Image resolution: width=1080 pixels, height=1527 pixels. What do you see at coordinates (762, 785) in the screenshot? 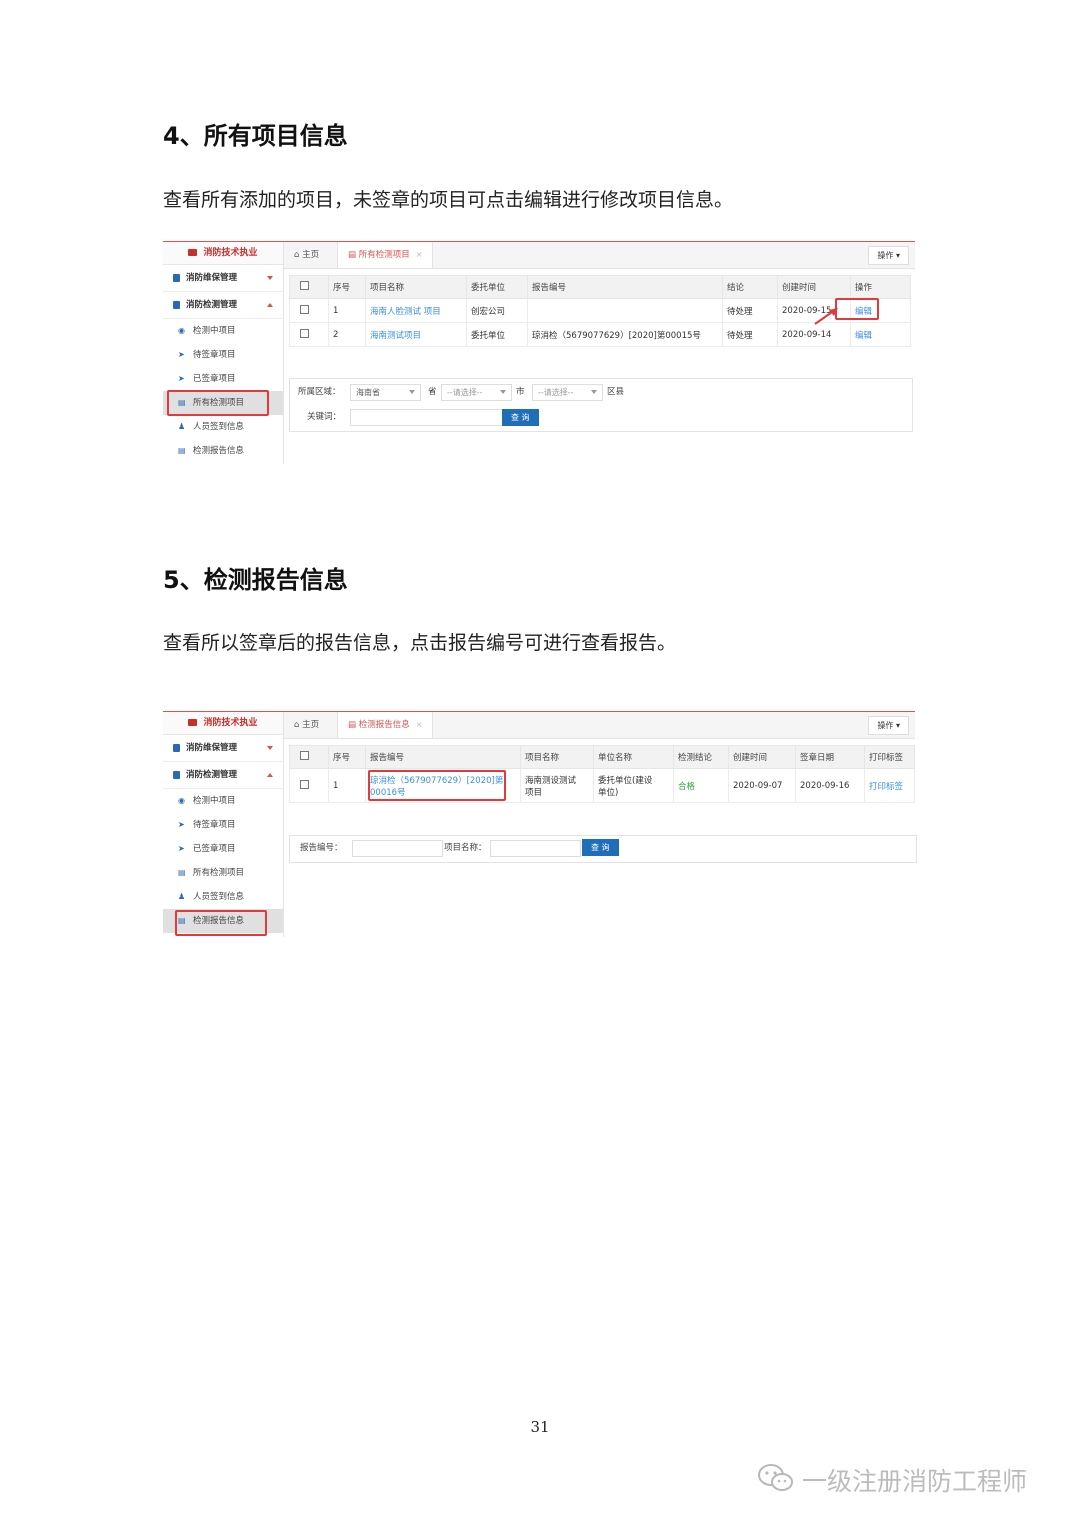
I see `cell-created: 2020-09-07` at bounding box center [762, 785].